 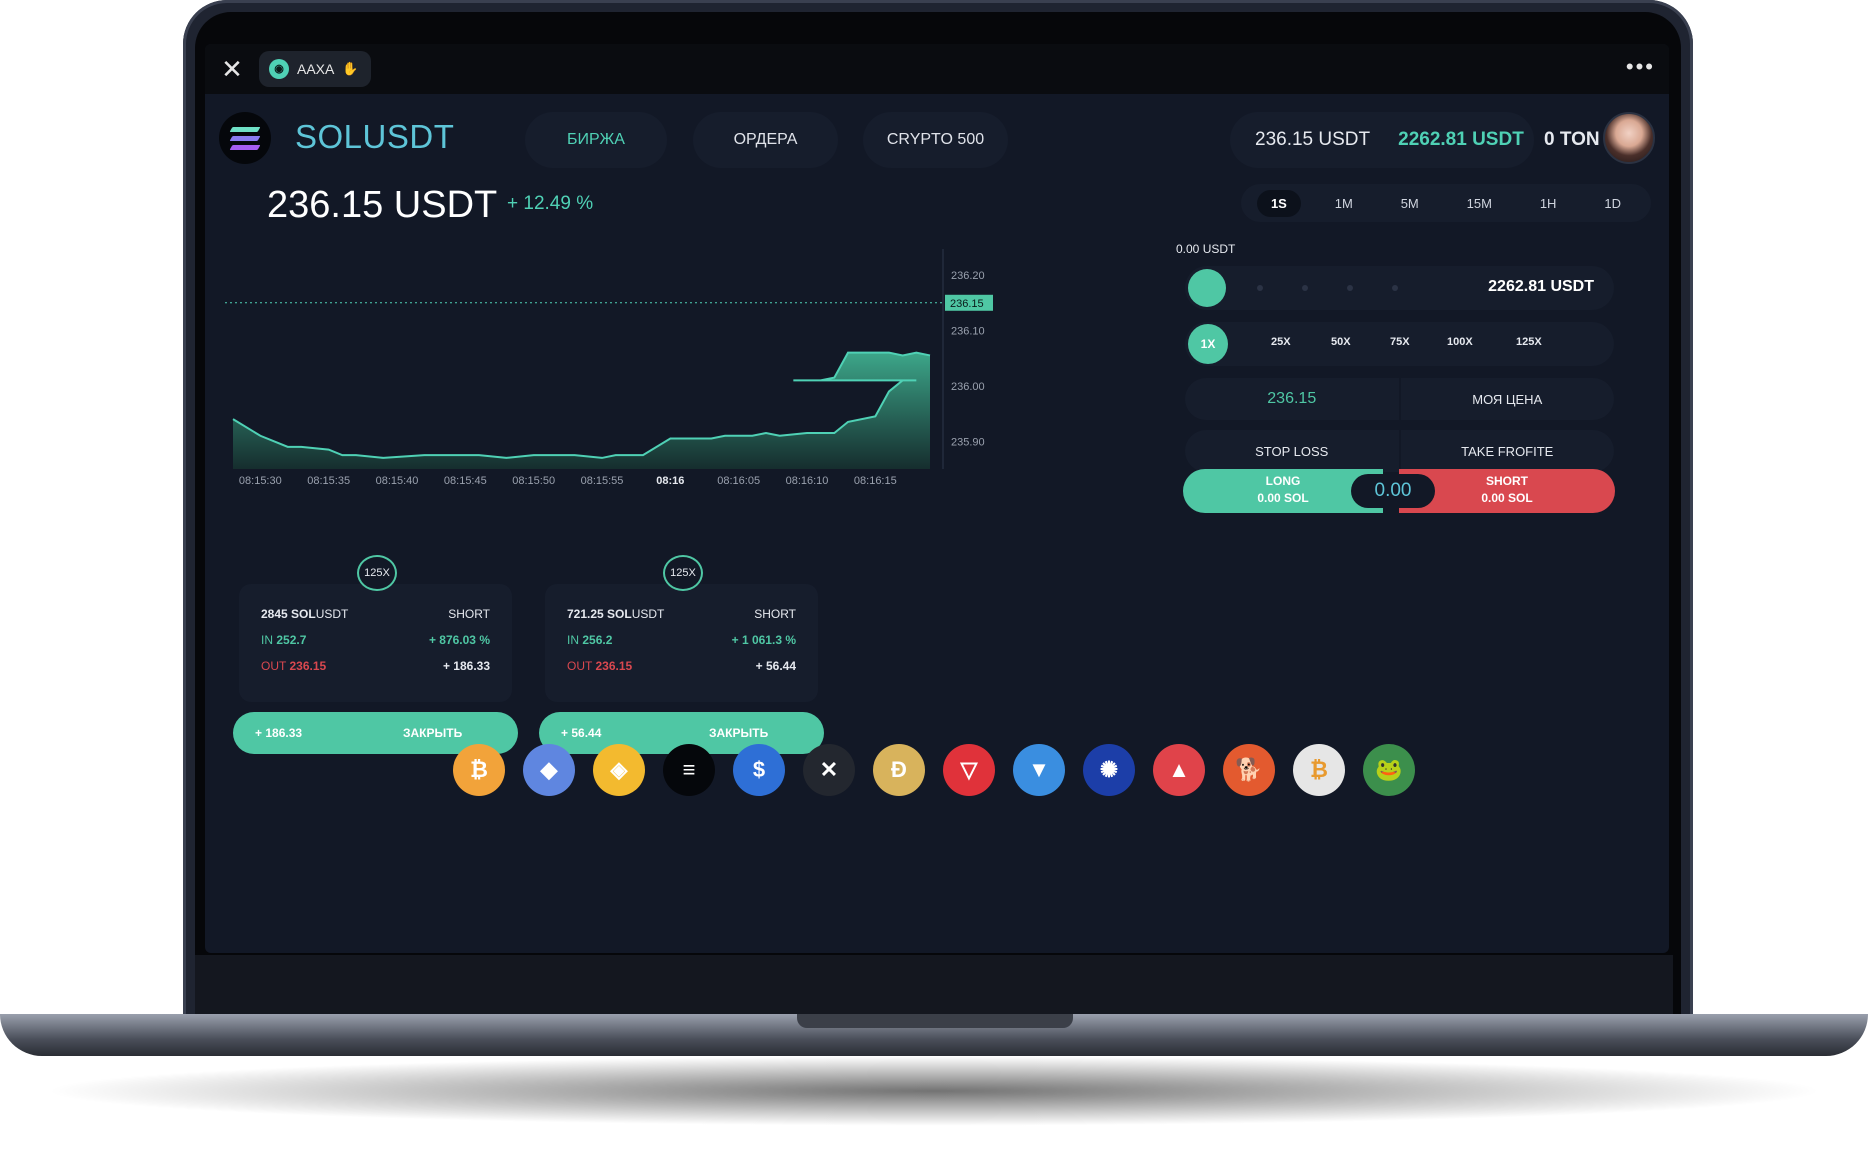 What do you see at coordinates (1344, 203) in the screenshot?
I see `tf-1m: 1M` at bounding box center [1344, 203].